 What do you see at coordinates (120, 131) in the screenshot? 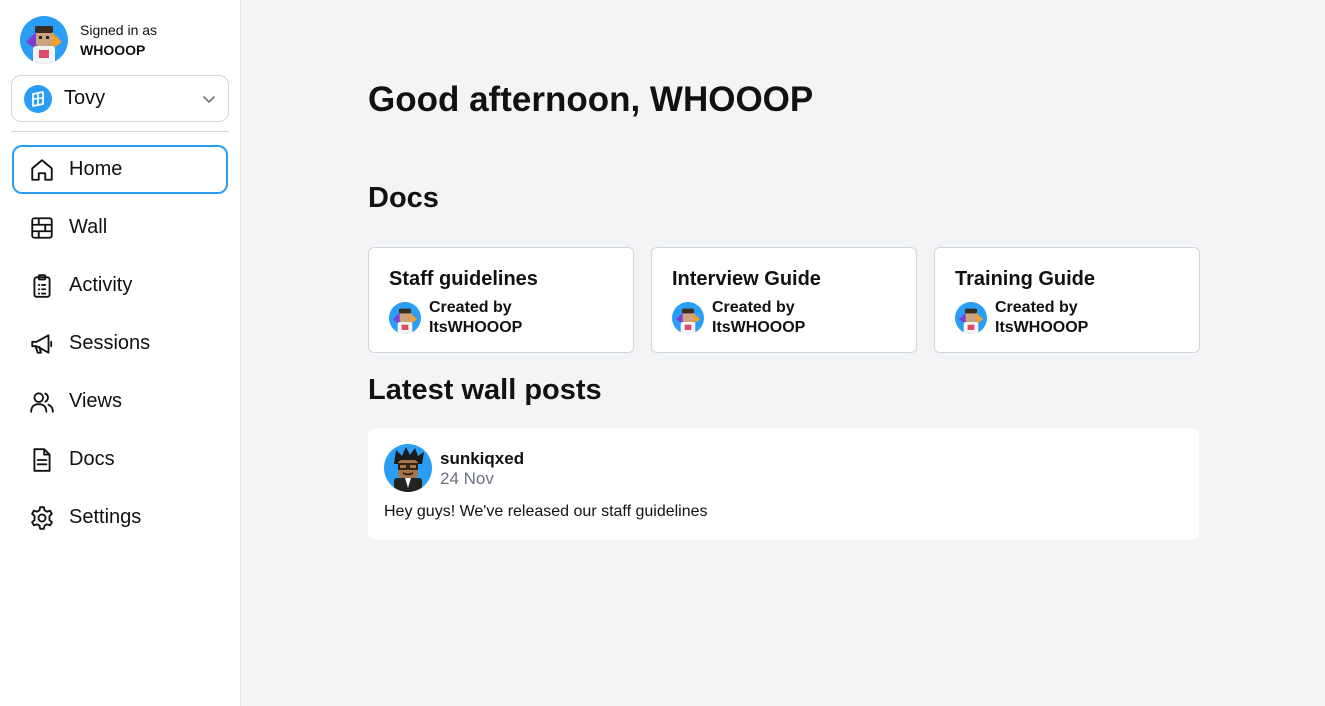
I see `sidebar-divider` at bounding box center [120, 131].